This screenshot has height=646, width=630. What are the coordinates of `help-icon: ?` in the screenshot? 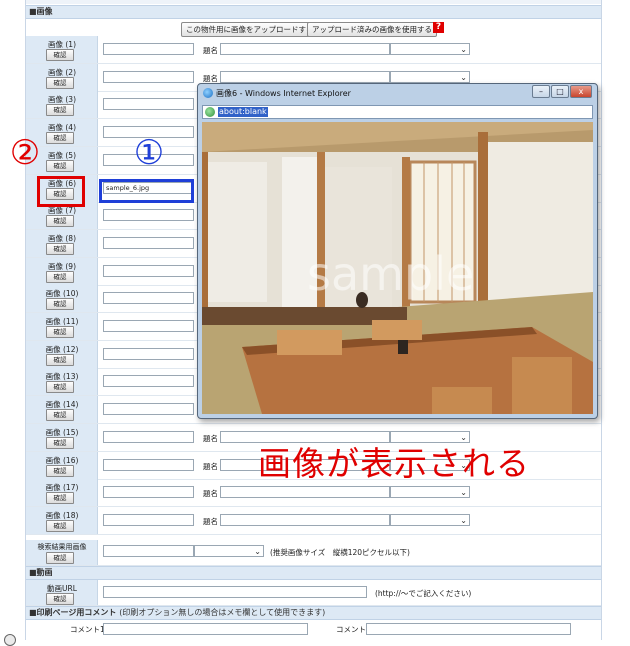 It's located at (438, 27).